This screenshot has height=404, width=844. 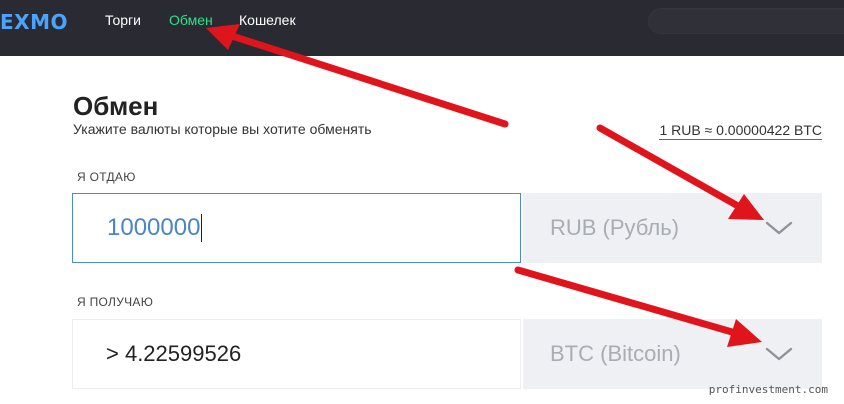 I want to click on get-amount-value: > 4.22599526, so click(x=174, y=353).